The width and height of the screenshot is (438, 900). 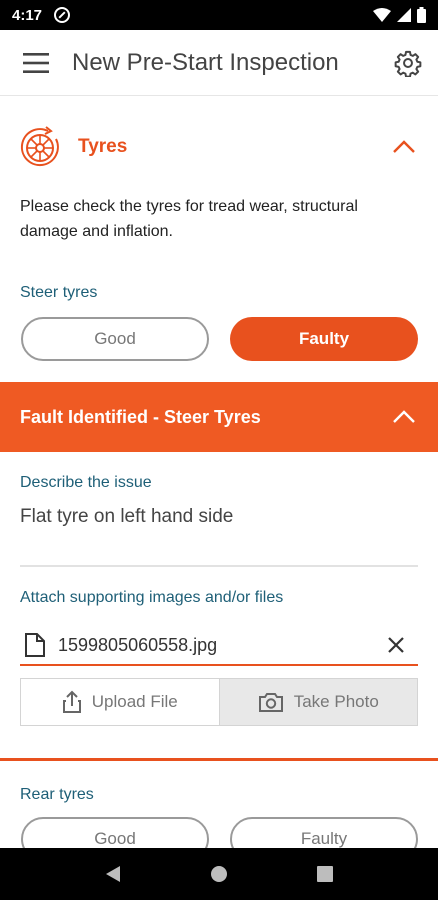 I want to click on rear-tyres-label: Rear tyres, so click(x=57, y=794).